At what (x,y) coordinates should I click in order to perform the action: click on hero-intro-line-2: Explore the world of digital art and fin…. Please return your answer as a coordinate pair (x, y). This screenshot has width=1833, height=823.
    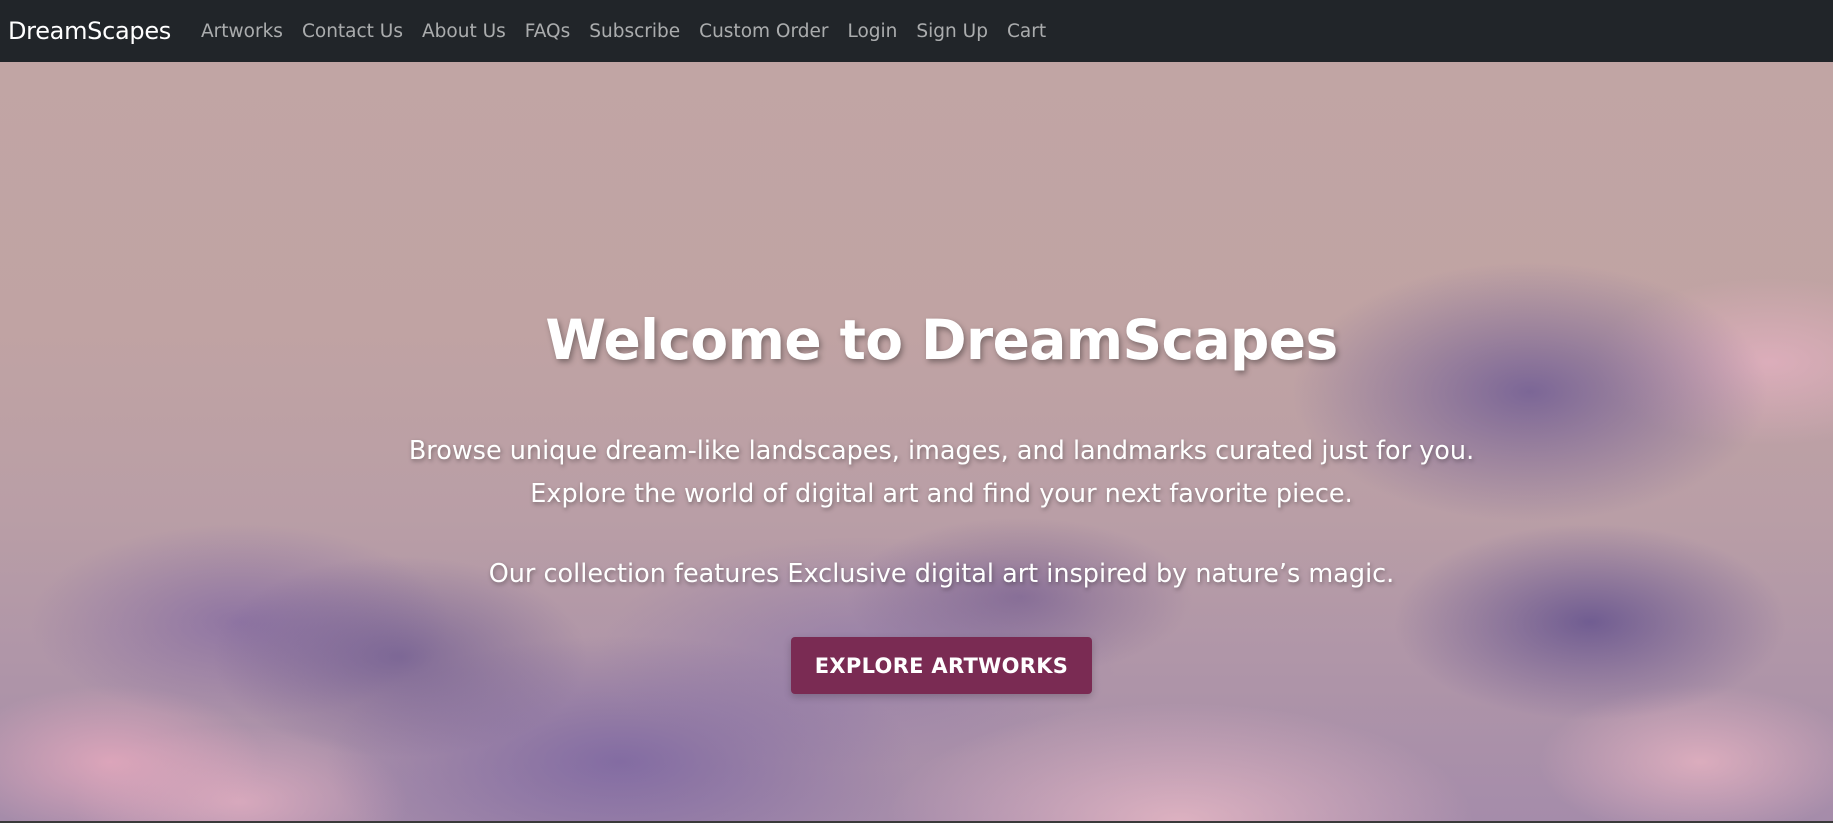
    Looking at the image, I should click on (941, 494).